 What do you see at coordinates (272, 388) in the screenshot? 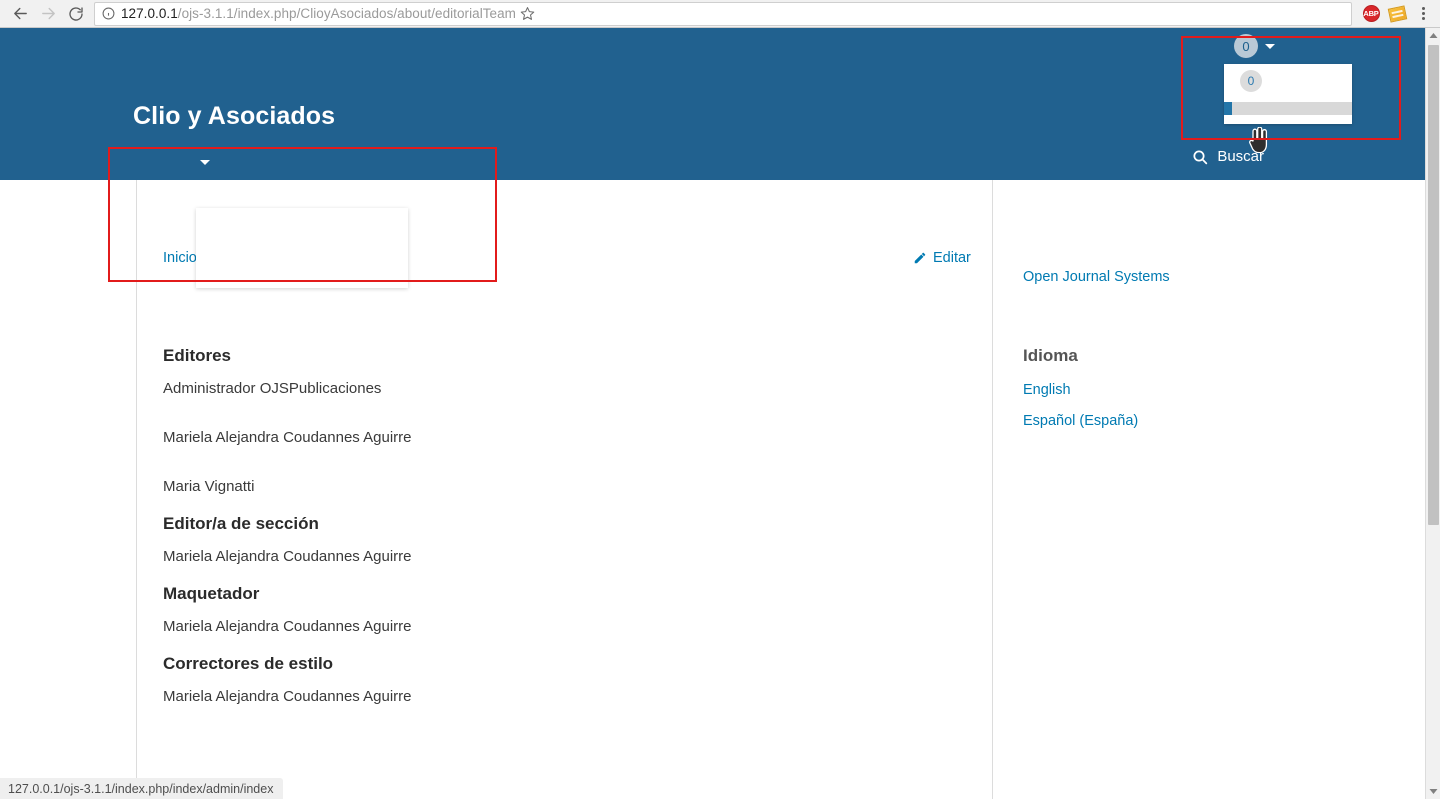
I see `team-member: Administrador OJSPublicaciones` at bounding box center [272, 388].